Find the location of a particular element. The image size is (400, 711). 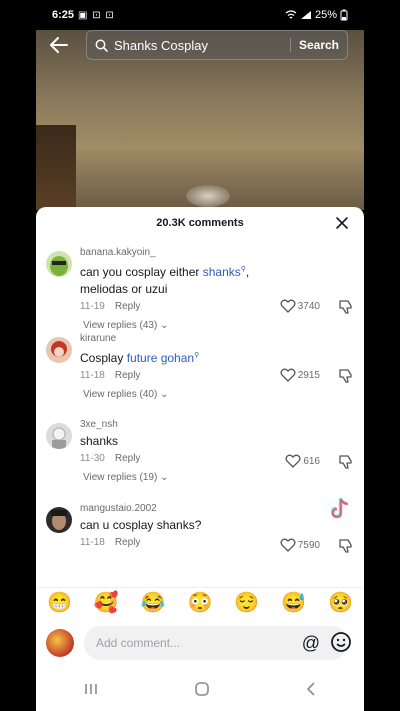

view-replies-button: View replies (43) ⌄ is located at coordinates (190, 325).